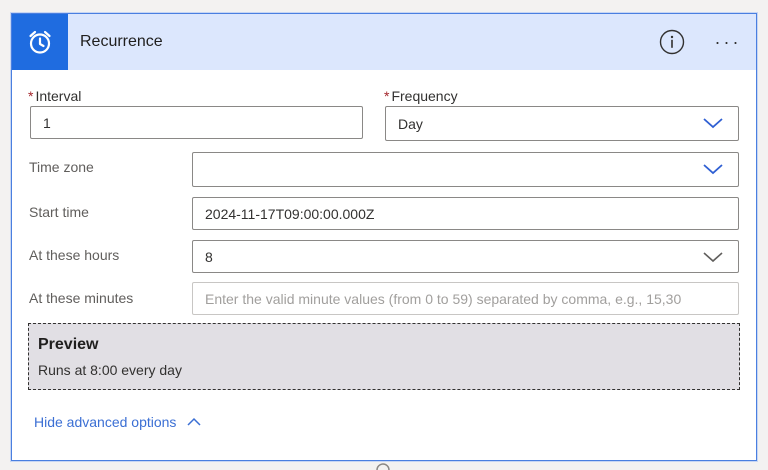 The height and width of the screenshot is (470, 768). I want to click on more-icon: ···, so click(728, 42).